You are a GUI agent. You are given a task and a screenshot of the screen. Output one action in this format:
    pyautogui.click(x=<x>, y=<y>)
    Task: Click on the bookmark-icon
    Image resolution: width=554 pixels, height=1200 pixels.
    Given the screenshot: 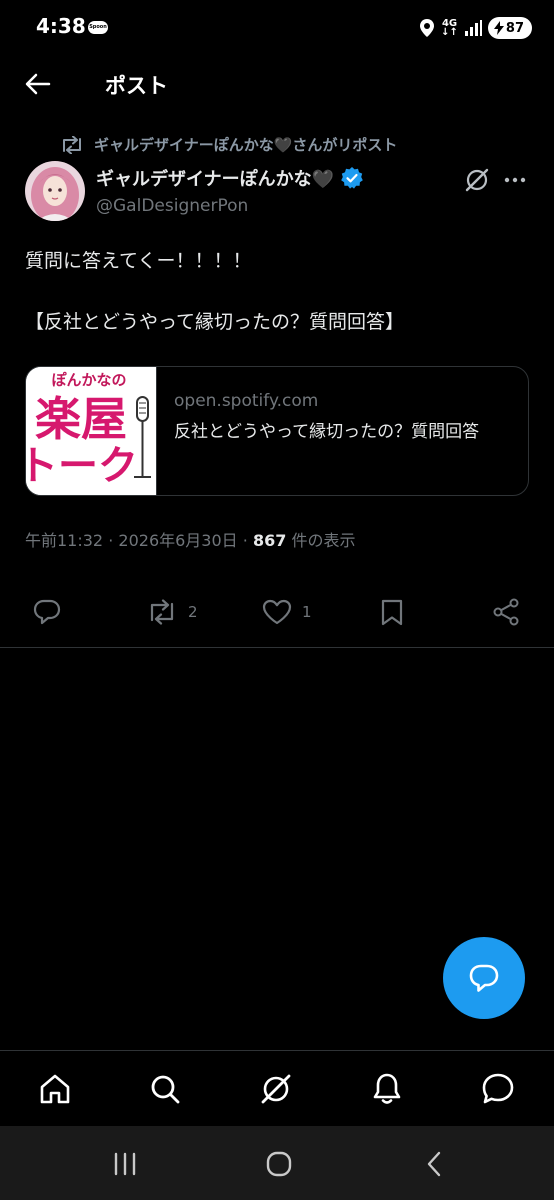 What is the action you would take?
    pyautogui.click(x=392, y=612)
    